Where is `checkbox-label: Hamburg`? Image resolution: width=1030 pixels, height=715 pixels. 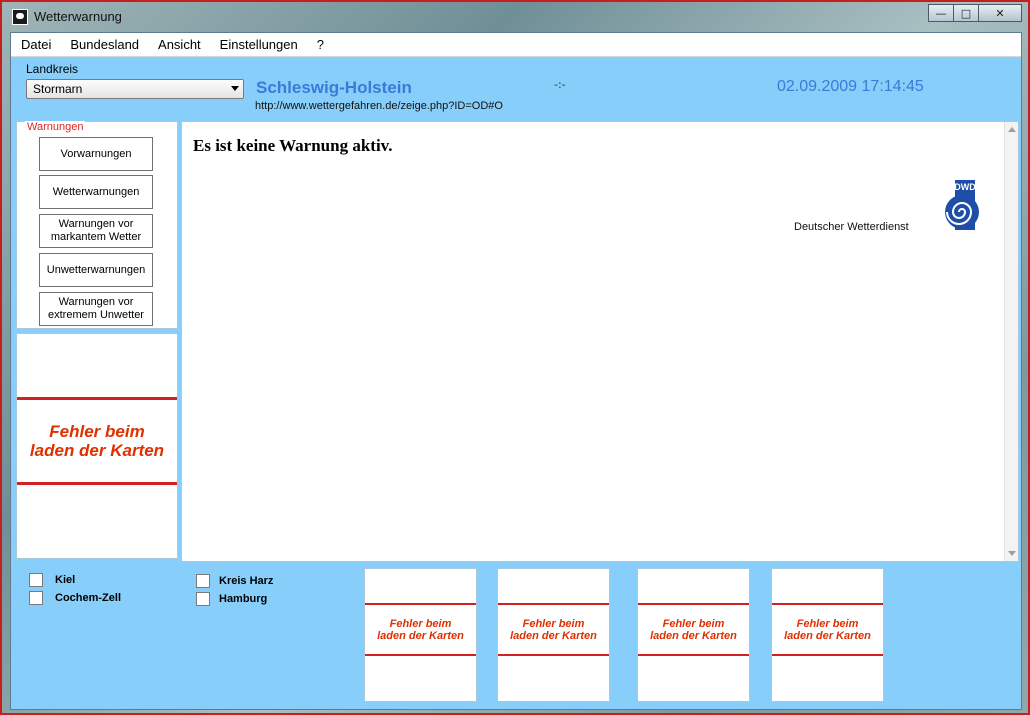 checkbox-label: Hamburg is located at coordinates (243, 599).